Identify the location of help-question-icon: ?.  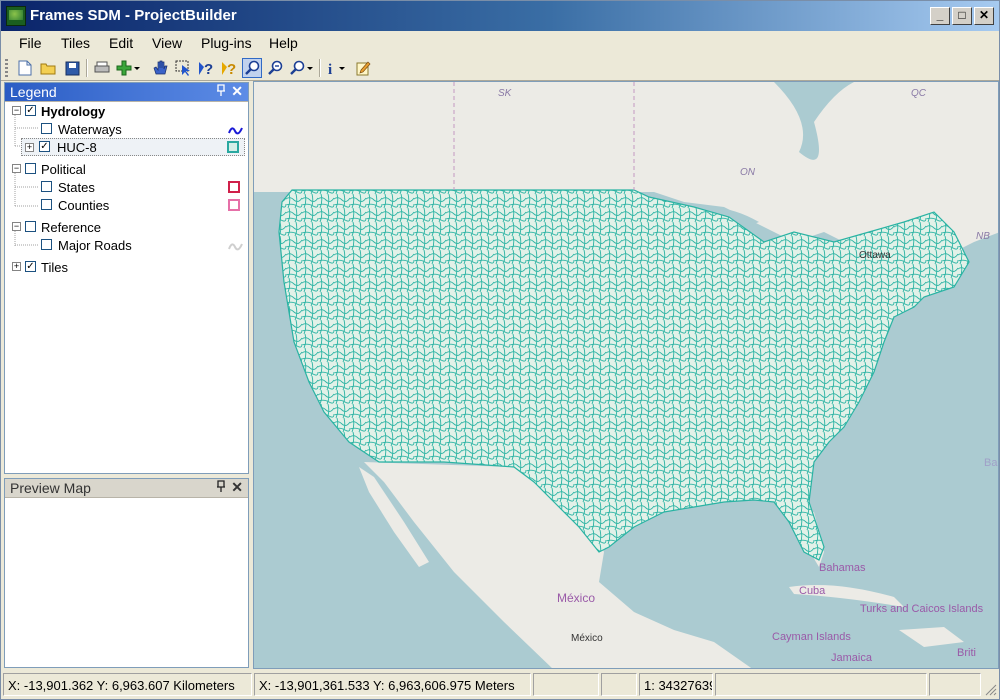
(206, 68).